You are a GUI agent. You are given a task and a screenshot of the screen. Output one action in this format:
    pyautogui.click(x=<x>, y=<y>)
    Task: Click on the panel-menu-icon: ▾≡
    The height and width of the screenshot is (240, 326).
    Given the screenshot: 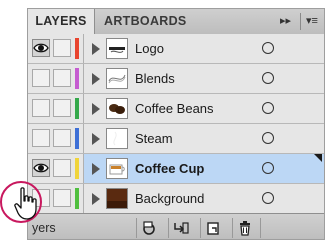 What is the action you would take?
    pyautogui.click(x=312, y=21)
    